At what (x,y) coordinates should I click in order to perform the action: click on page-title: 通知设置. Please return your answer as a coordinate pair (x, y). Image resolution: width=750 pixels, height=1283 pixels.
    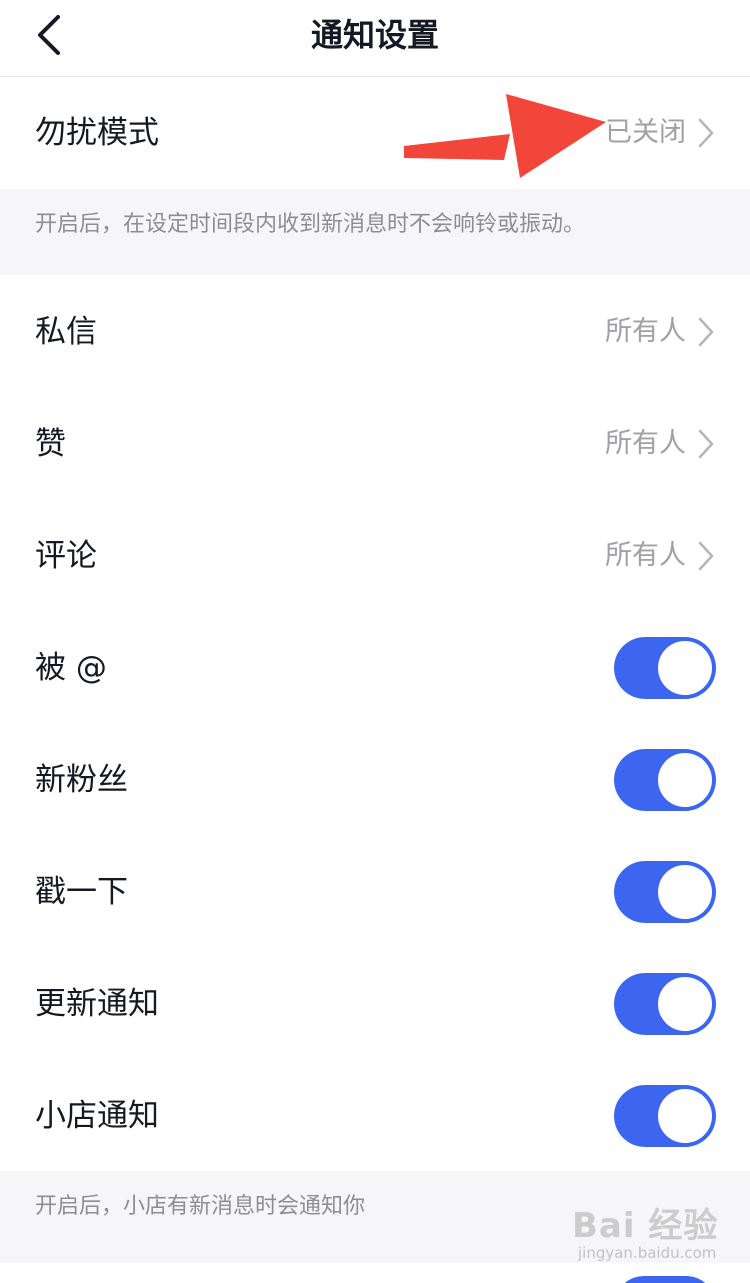
    Looking at the image, I should click on (374, 35).